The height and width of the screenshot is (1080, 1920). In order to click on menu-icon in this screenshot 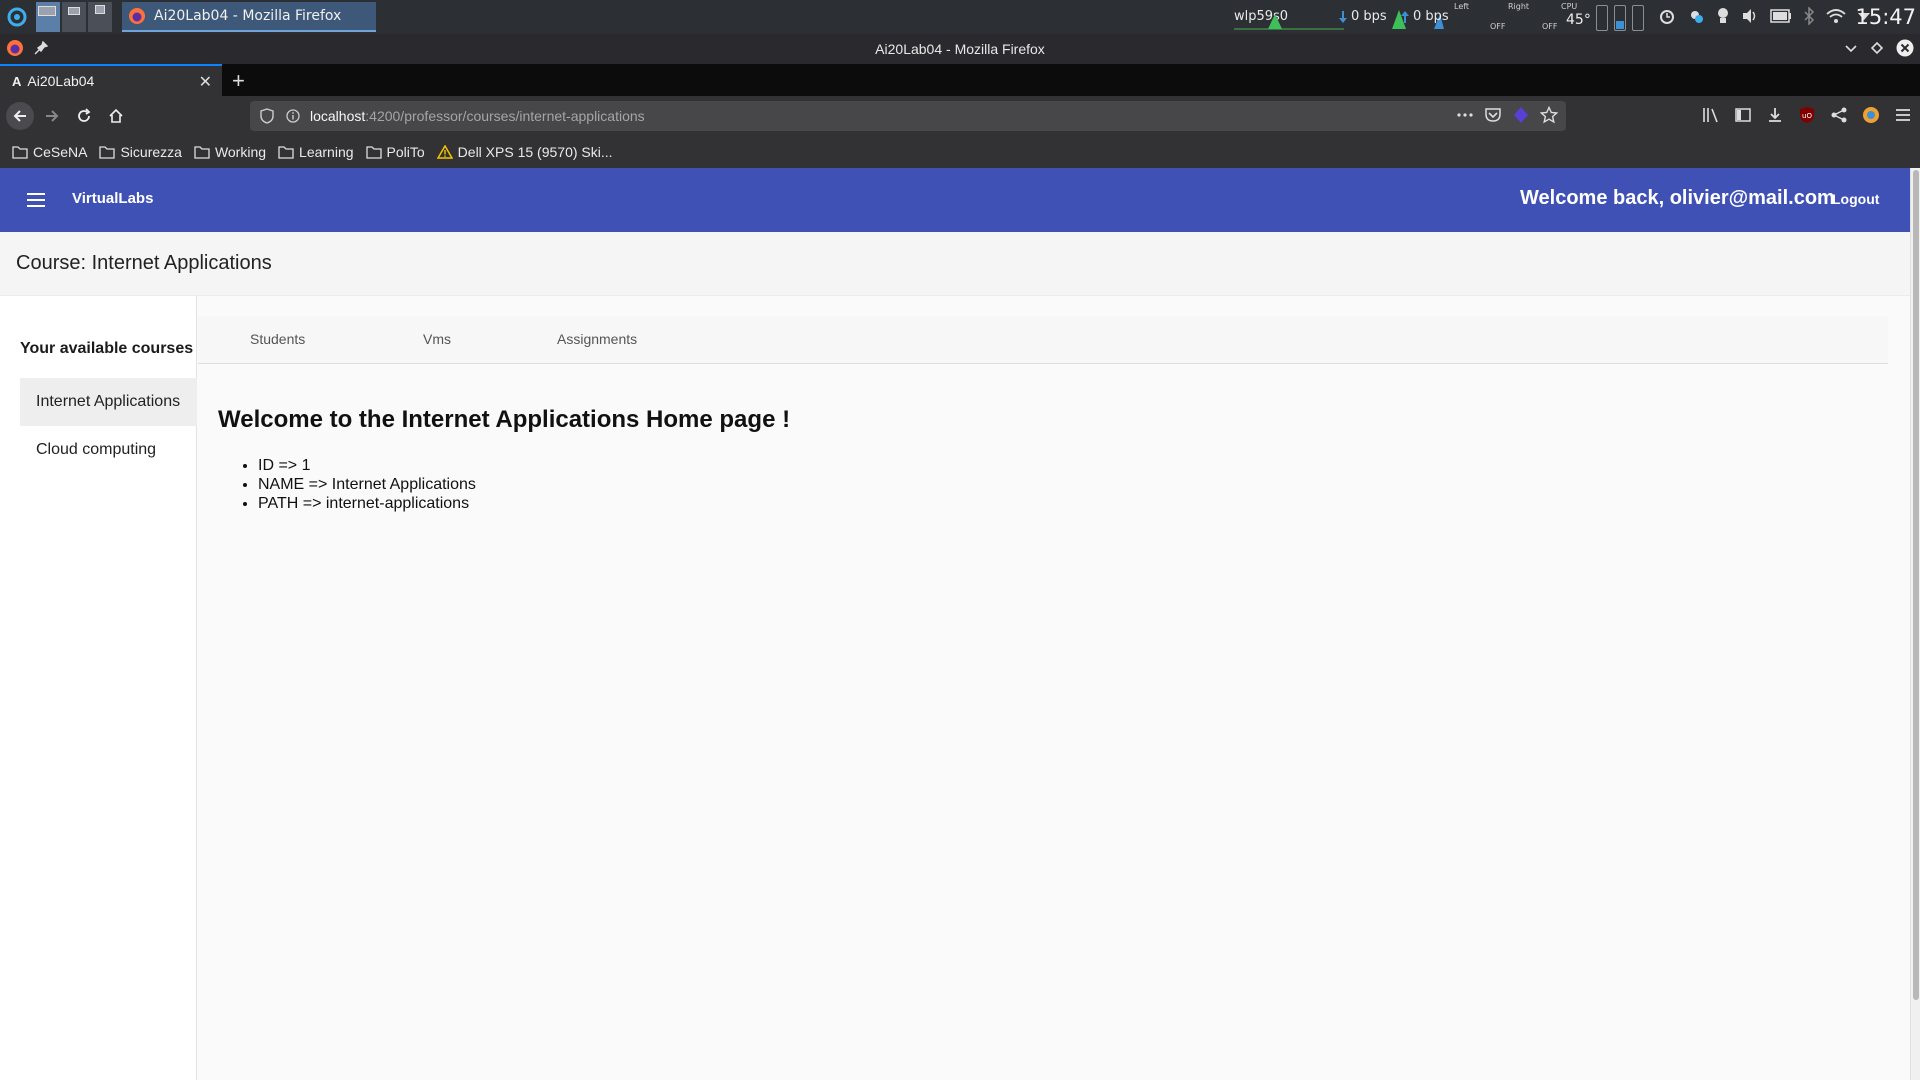, I will do `click(36, 200)`.